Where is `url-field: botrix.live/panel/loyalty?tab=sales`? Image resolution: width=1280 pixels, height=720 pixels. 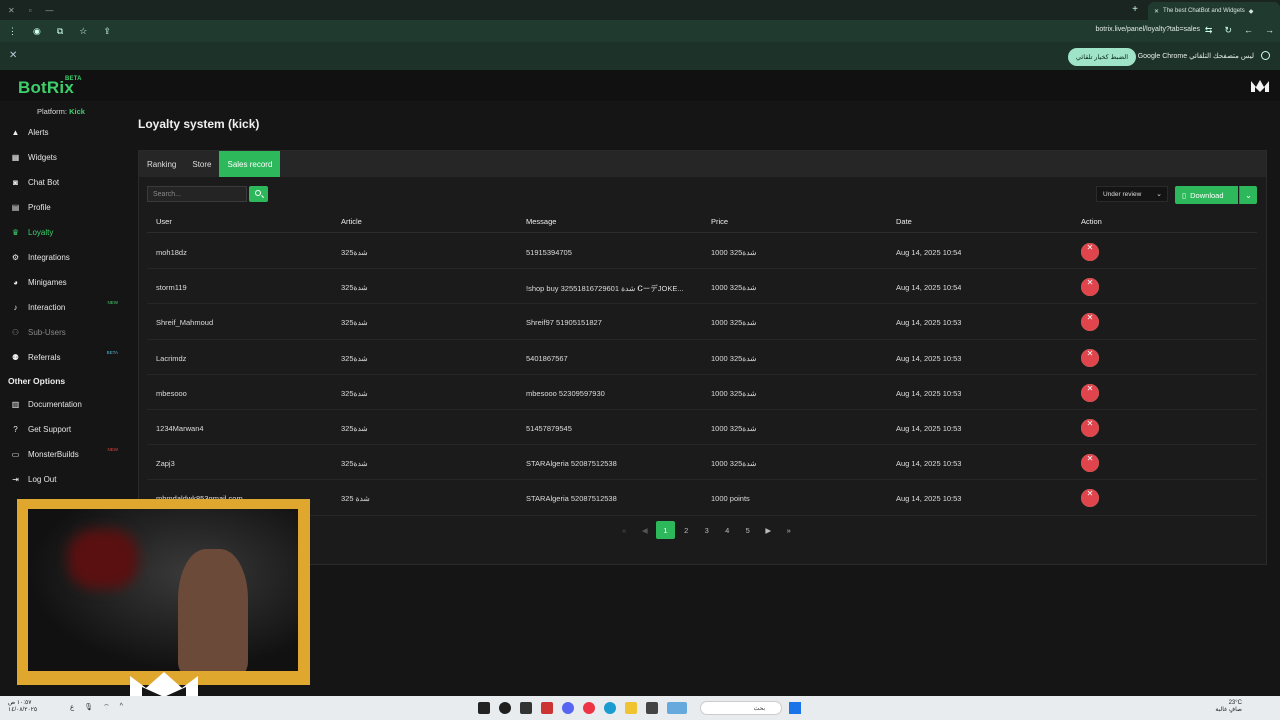 url-field: botrix.live/panel/loyalty?tab=sales is located at coordinates (1148, 29).